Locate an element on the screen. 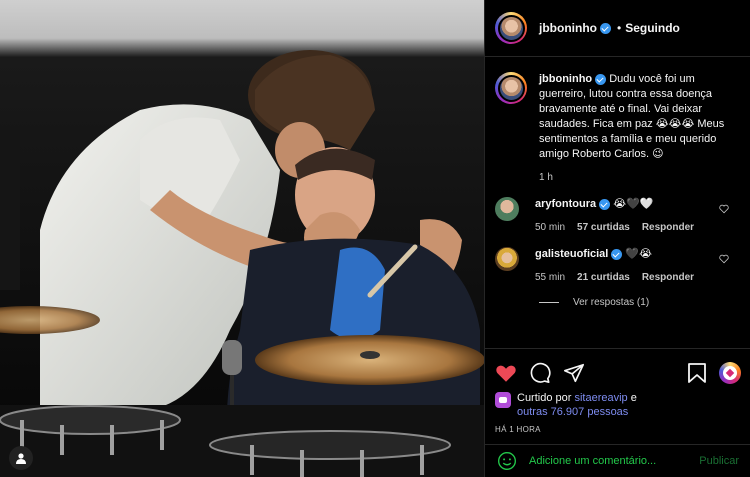 The width and height of the screenshot is (750, 477). view-replies-button: Ver respostas (1) is located at coordinates (640, 302).